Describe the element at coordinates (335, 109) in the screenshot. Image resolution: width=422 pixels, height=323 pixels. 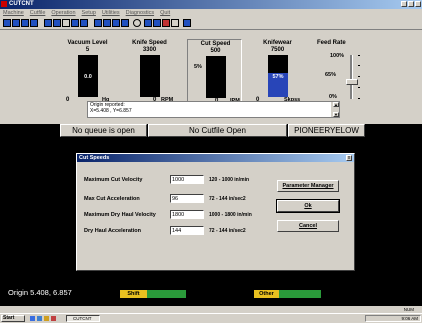
I see `message-scrollbar: ▲ ▼` at that location.